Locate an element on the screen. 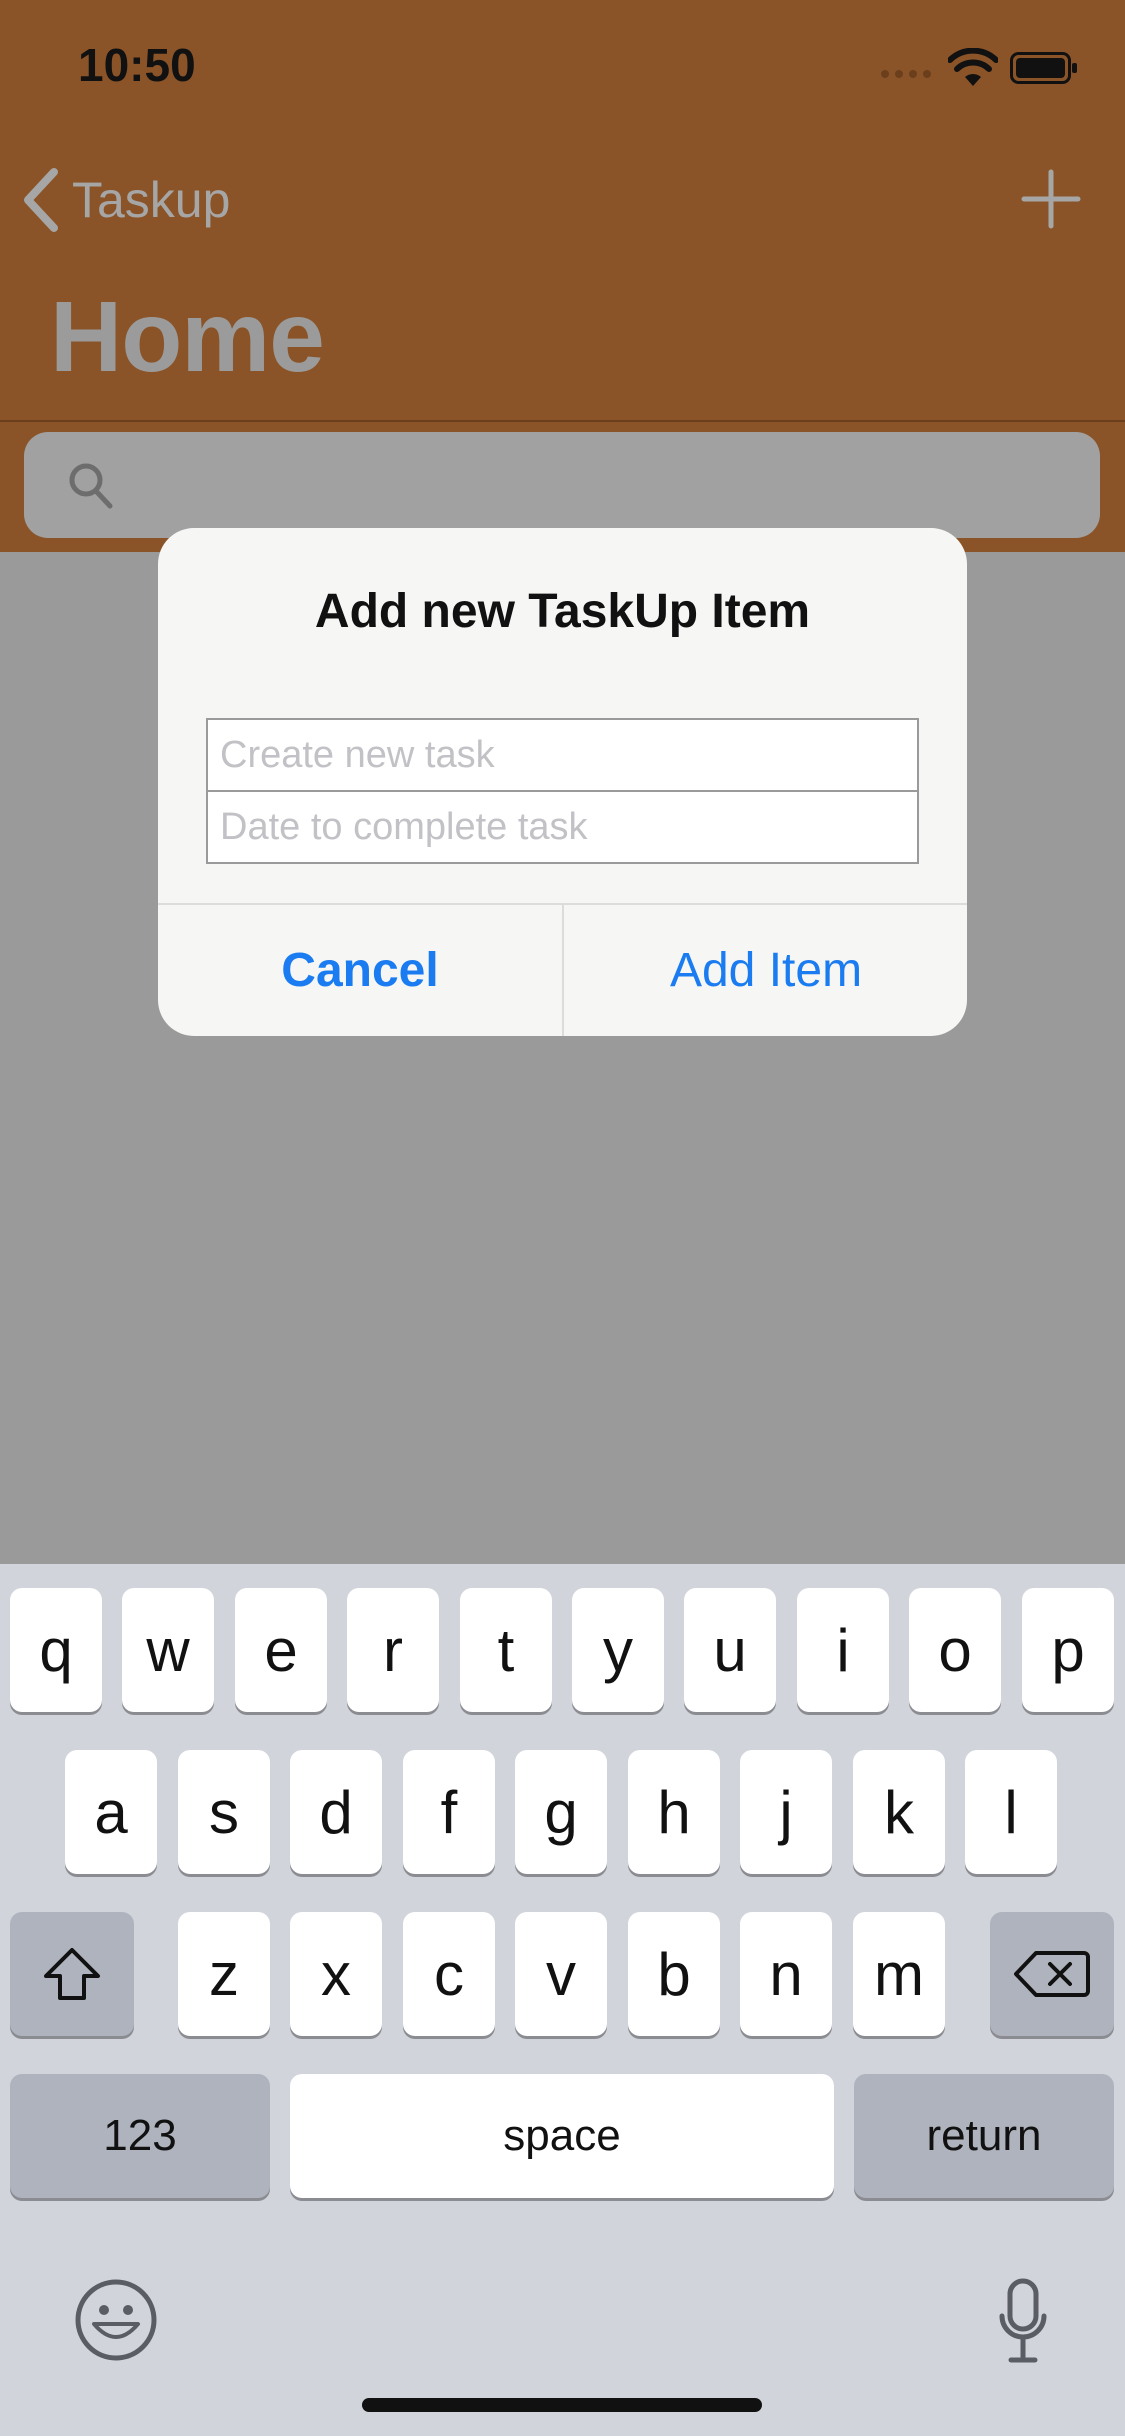 The image size is (1125, 2436). key-o: o is located at coordinates (955, 1650).